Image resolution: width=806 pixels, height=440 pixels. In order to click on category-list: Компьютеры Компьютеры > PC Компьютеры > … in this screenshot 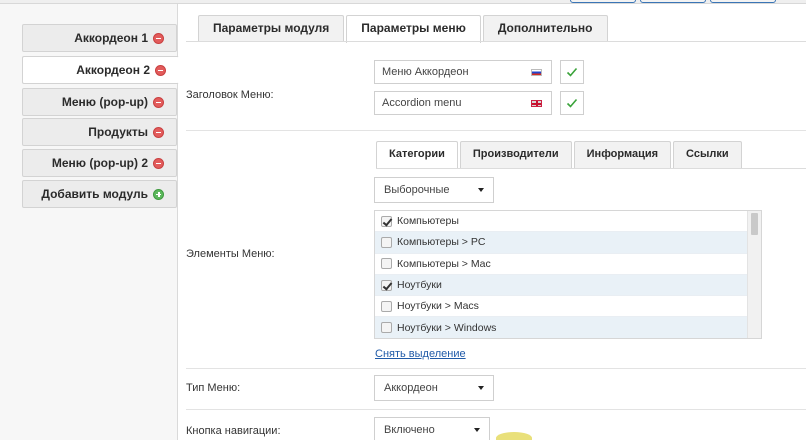, I will do `click(568, 274)`.